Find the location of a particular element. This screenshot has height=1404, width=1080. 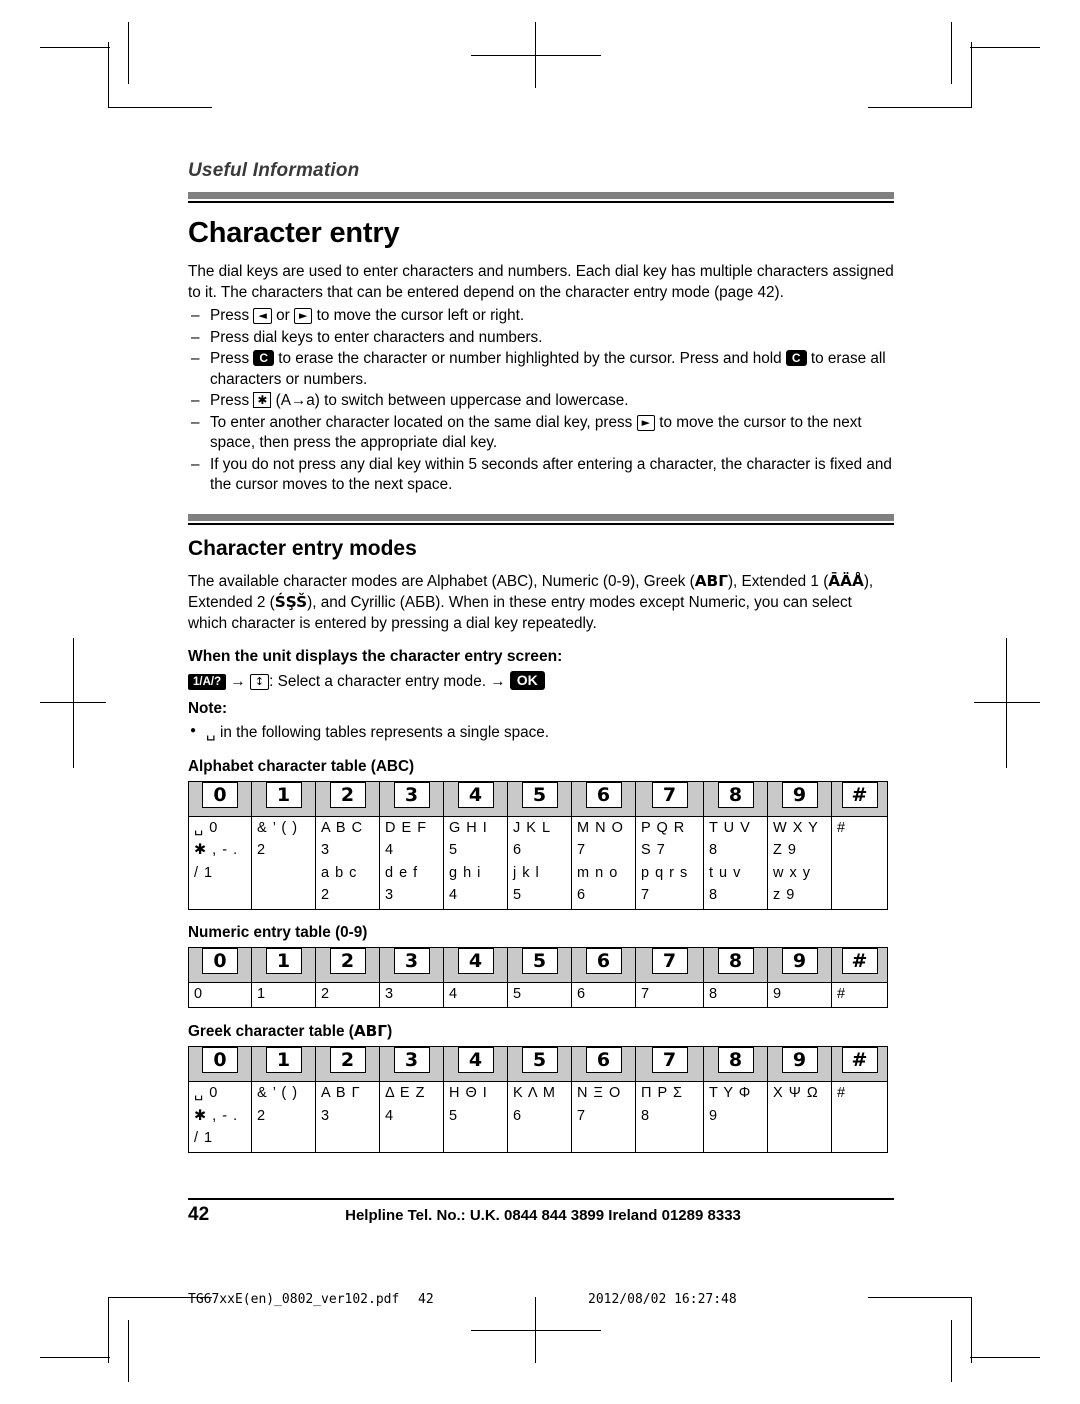

cell-value: 0 is located at coordinates (199, 993).